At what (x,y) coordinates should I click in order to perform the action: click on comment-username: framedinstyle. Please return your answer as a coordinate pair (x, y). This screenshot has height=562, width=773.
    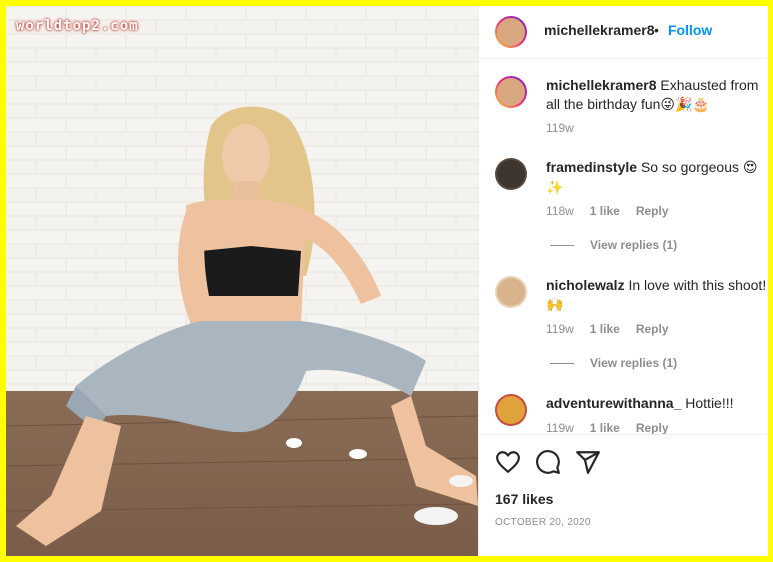
    Looking at the image, I should click on (591, 167).